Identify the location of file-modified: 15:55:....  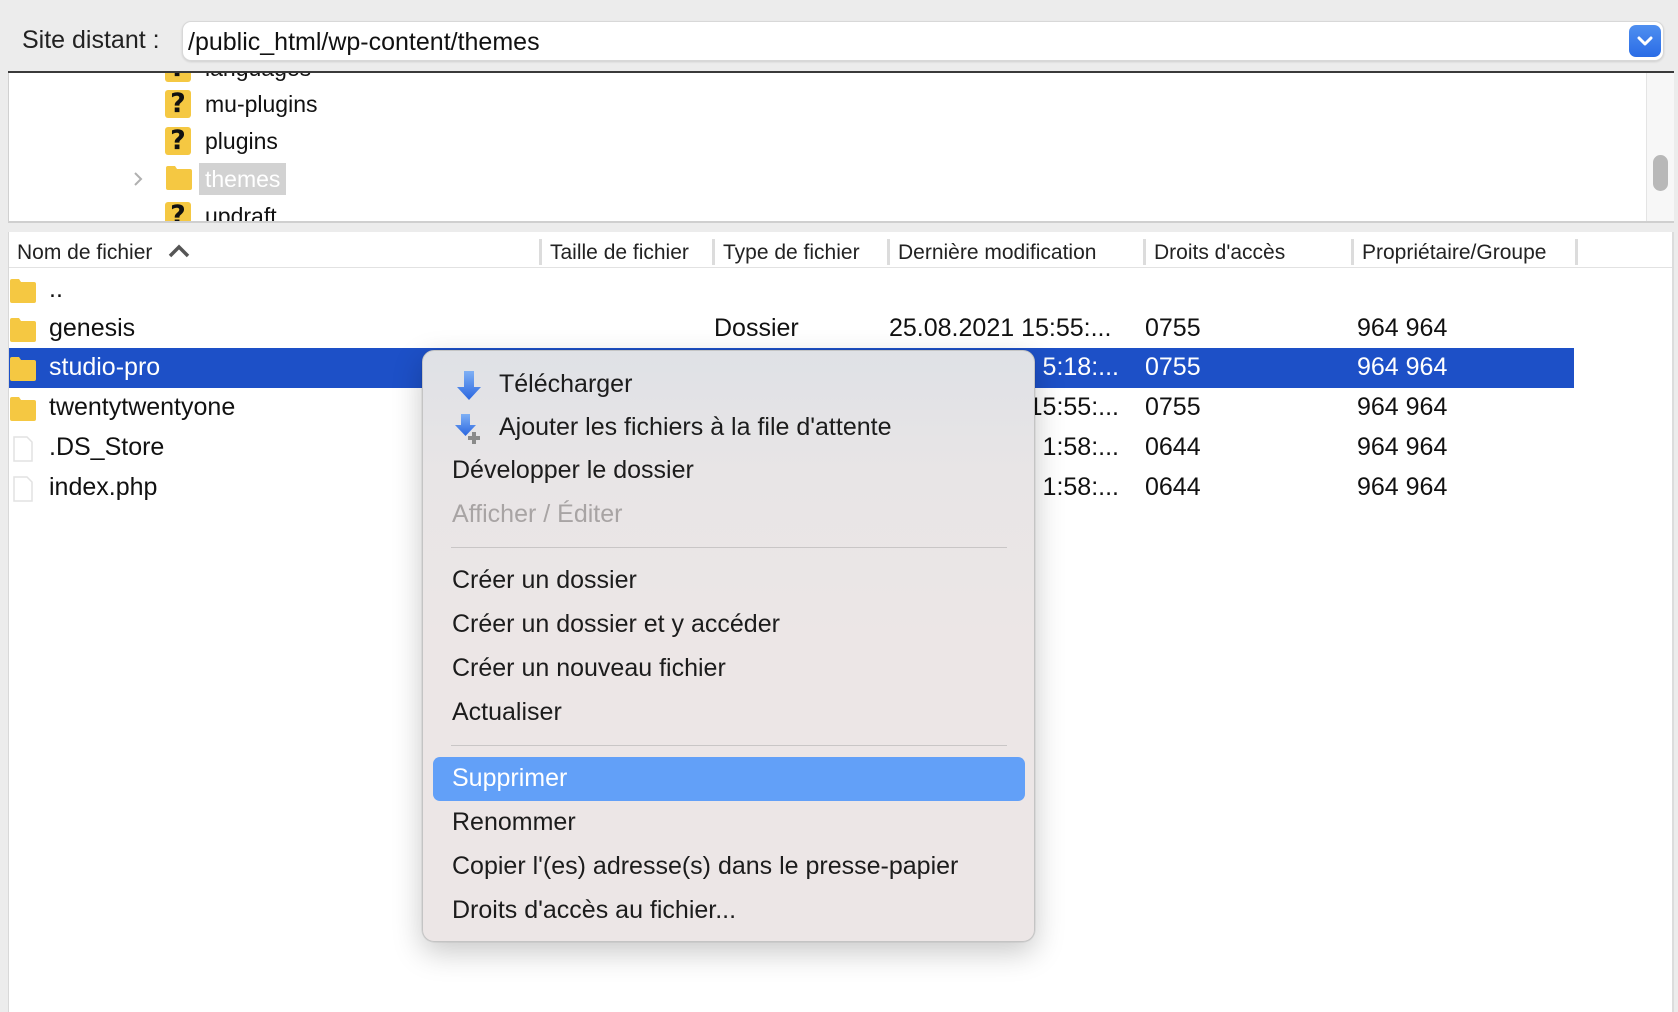
(1073, 407).